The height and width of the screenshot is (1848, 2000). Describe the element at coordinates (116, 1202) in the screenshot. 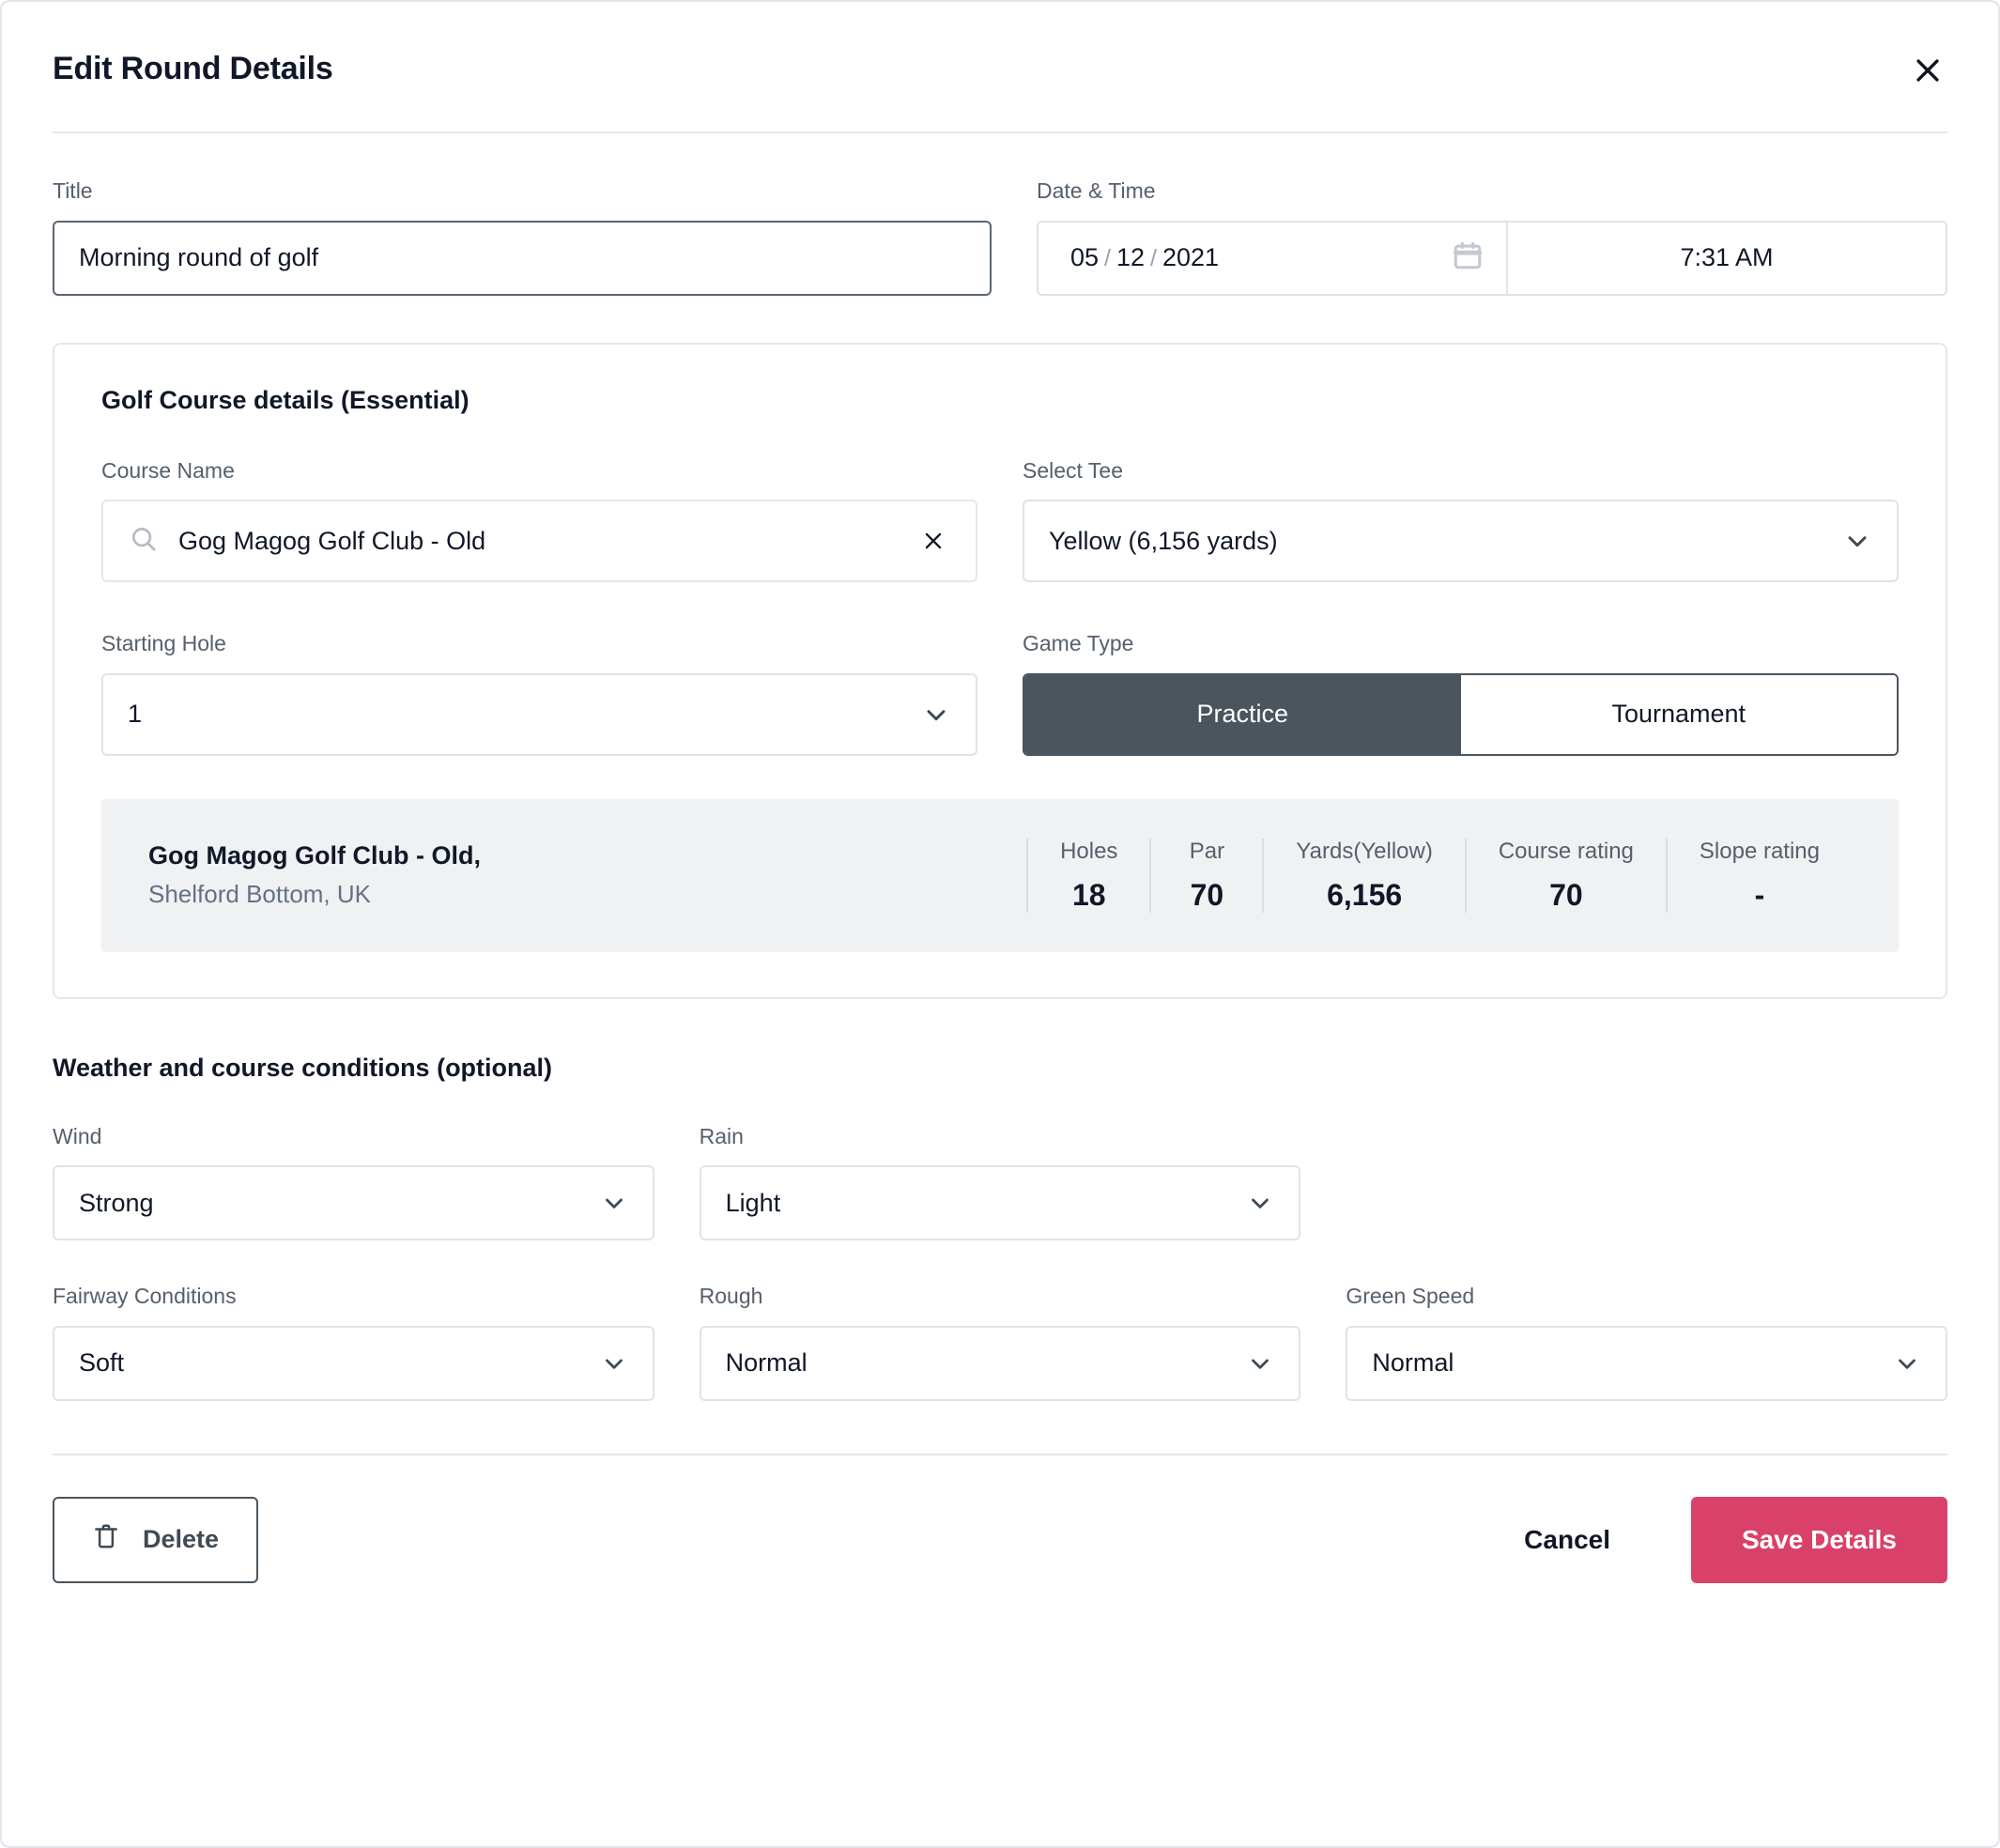

I see `wind-value: Strong` at that location.